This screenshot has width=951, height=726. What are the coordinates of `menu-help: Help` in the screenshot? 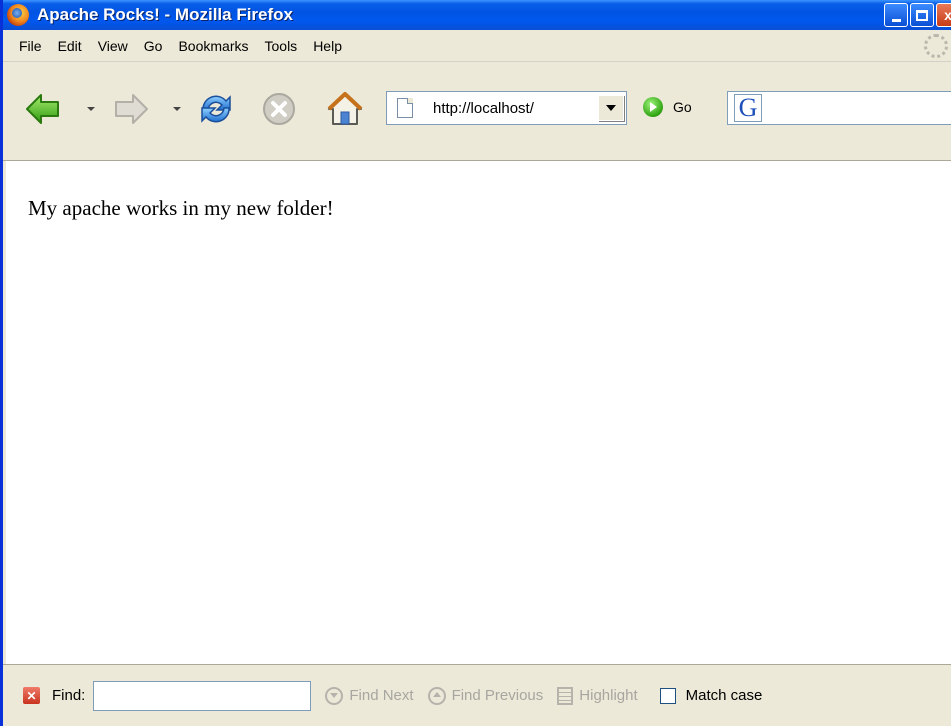 It's located at (327, 46).